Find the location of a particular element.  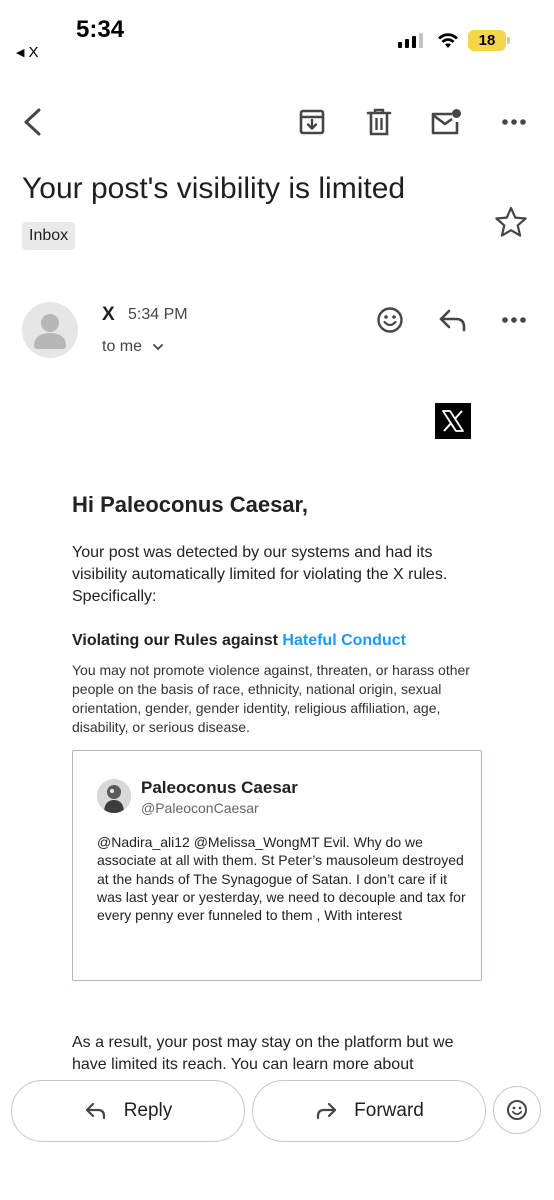

reply-label: Reply is located at coordinates (148, 1110).